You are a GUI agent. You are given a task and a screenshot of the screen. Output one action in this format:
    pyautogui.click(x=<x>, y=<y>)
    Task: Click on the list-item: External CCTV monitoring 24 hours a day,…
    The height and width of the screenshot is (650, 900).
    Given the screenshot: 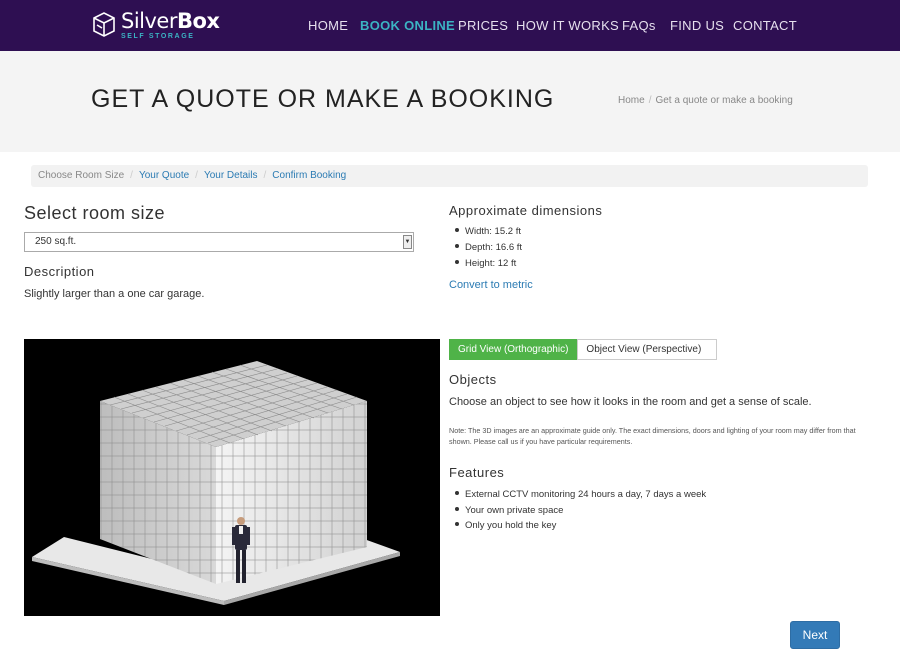 What is the action you would take?
    pyautogui.click(x=580, y=497)
    